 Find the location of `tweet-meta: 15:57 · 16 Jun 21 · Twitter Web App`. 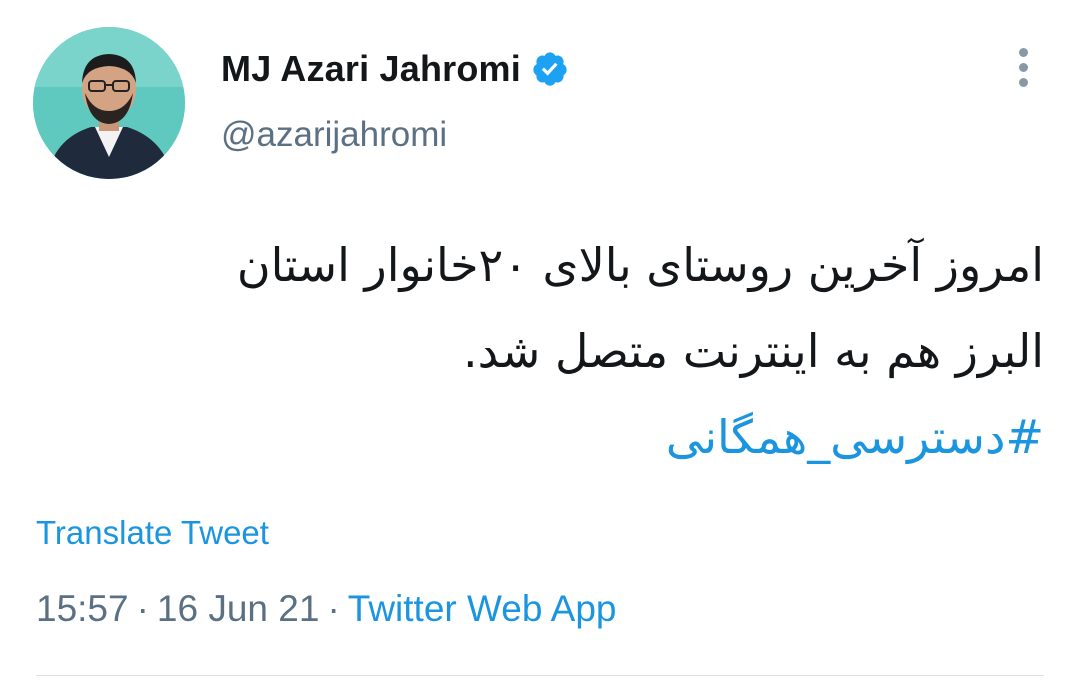

tweet-meta: 15:57 · 16 Jun 21 · Twitter Web App is located at coordinates (326, 609).